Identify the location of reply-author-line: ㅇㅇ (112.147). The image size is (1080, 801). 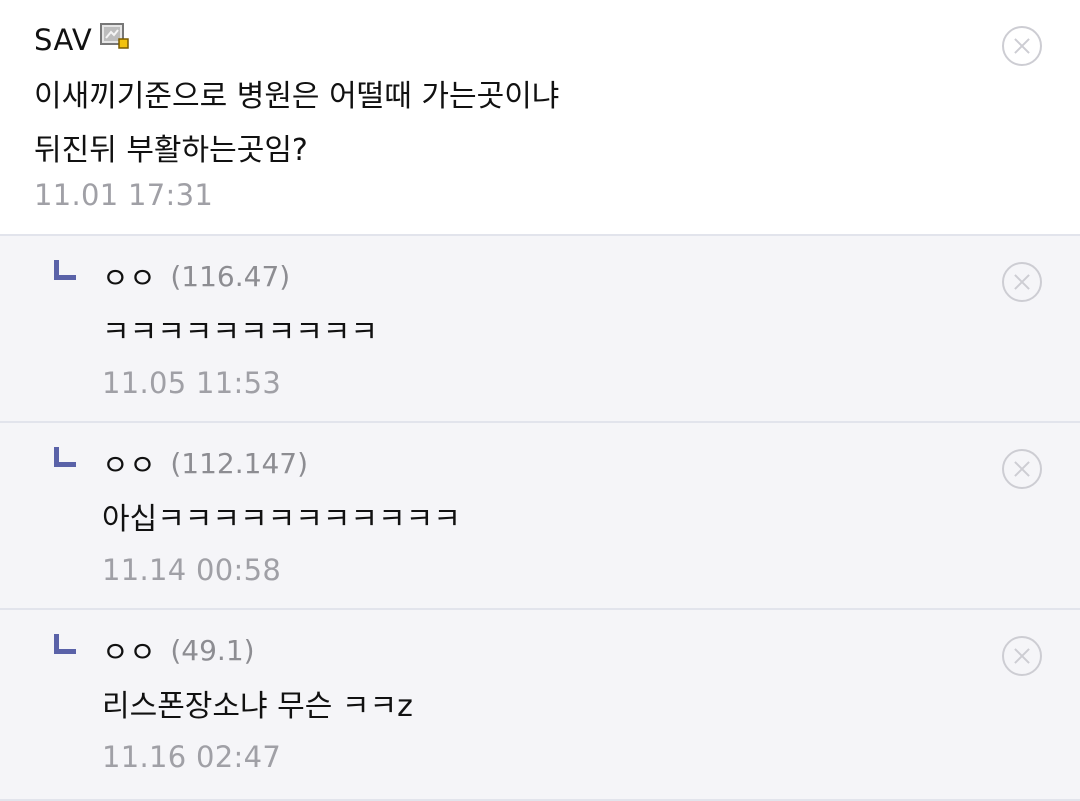
(205, 463).